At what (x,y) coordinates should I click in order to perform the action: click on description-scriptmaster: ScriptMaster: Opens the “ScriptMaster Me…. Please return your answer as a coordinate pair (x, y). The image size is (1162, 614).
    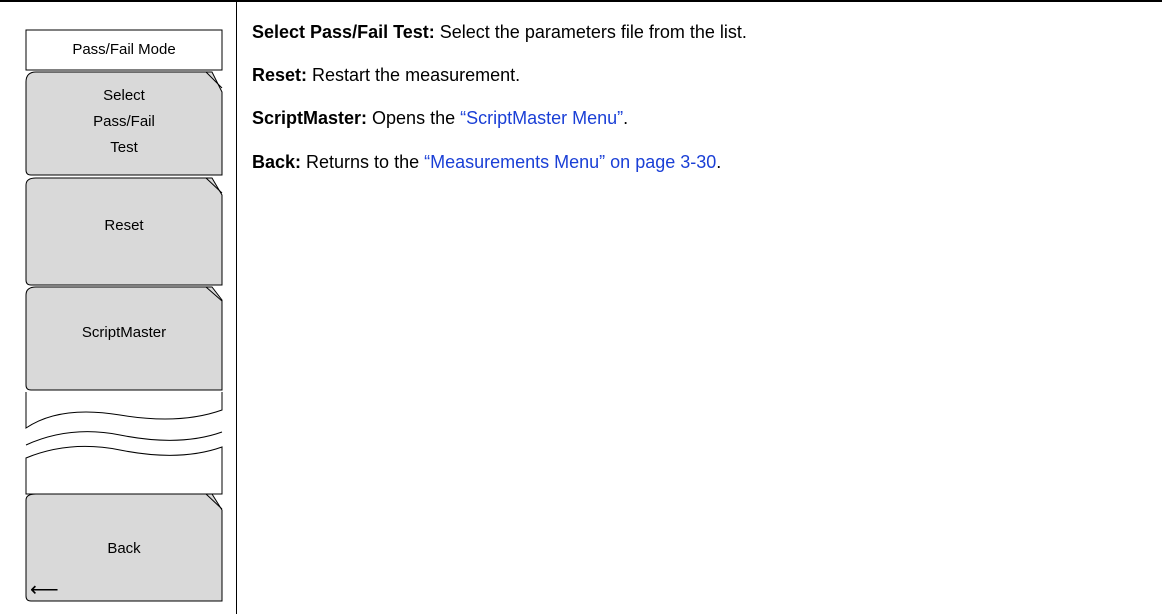
    Looking at the image, I should click on (692, 118).